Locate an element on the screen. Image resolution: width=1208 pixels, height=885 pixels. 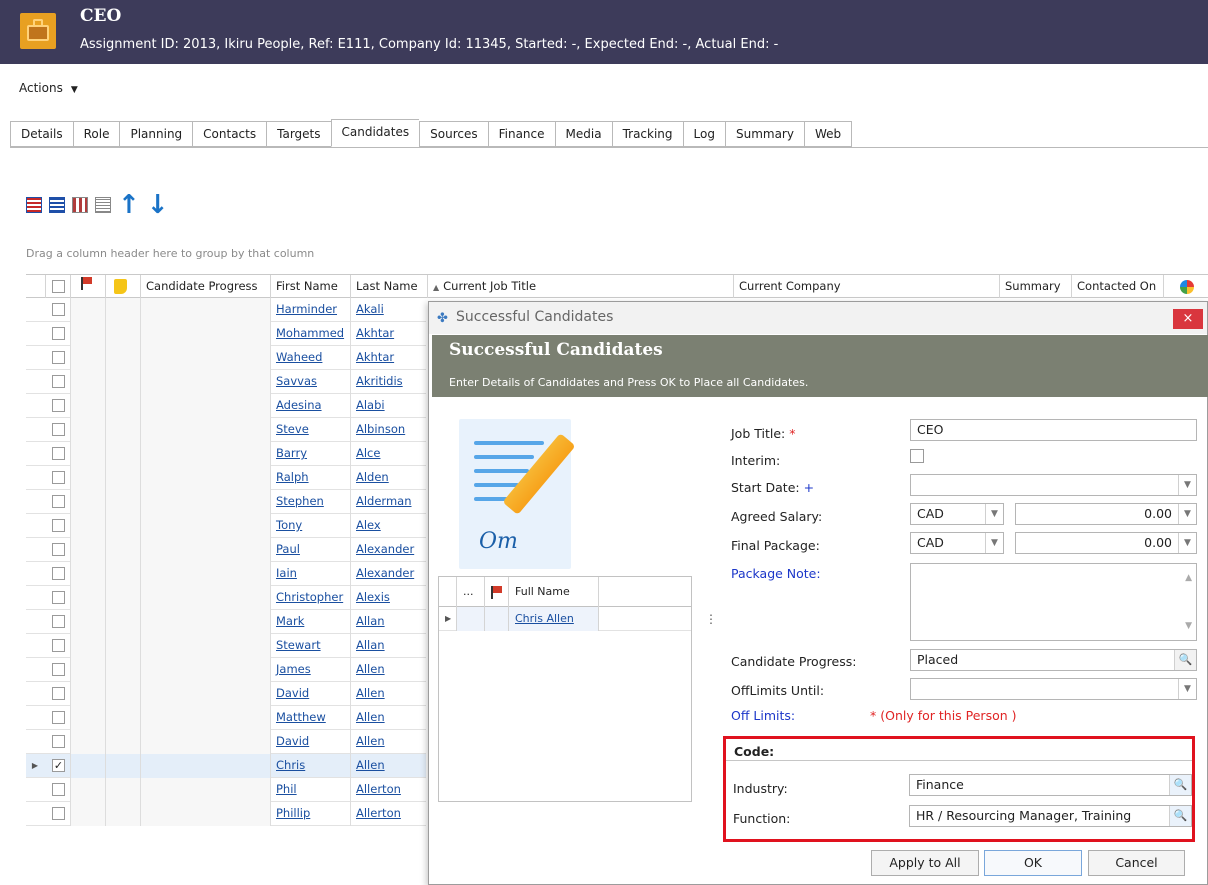
first-name-link: Harminder is located at coordinates (306, 309).